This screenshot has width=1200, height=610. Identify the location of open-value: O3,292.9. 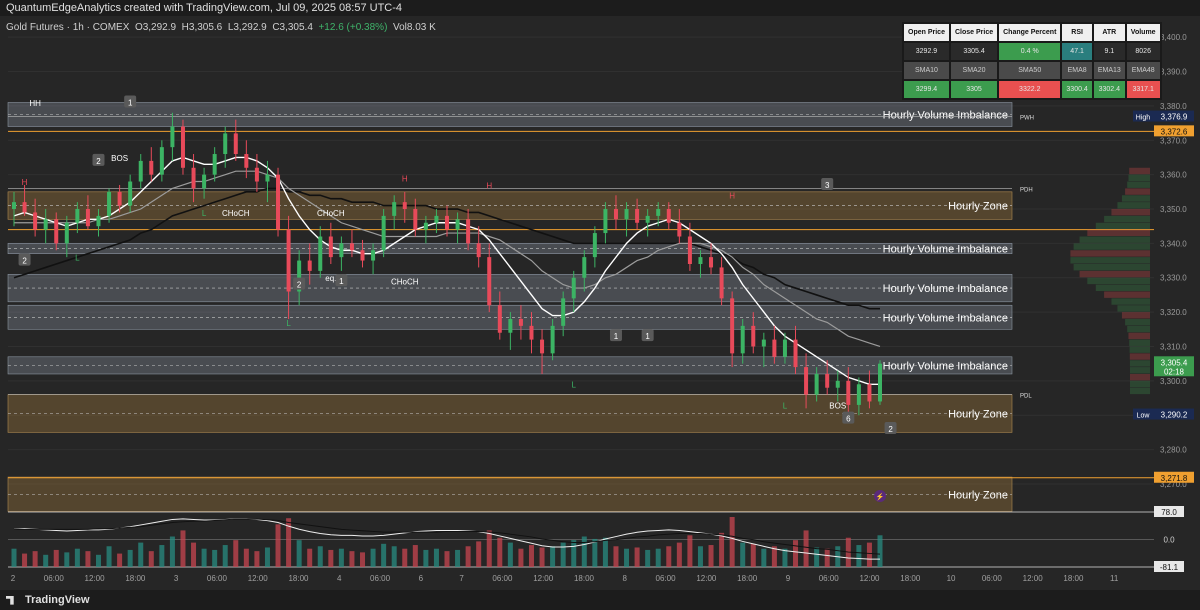
(155, 27).